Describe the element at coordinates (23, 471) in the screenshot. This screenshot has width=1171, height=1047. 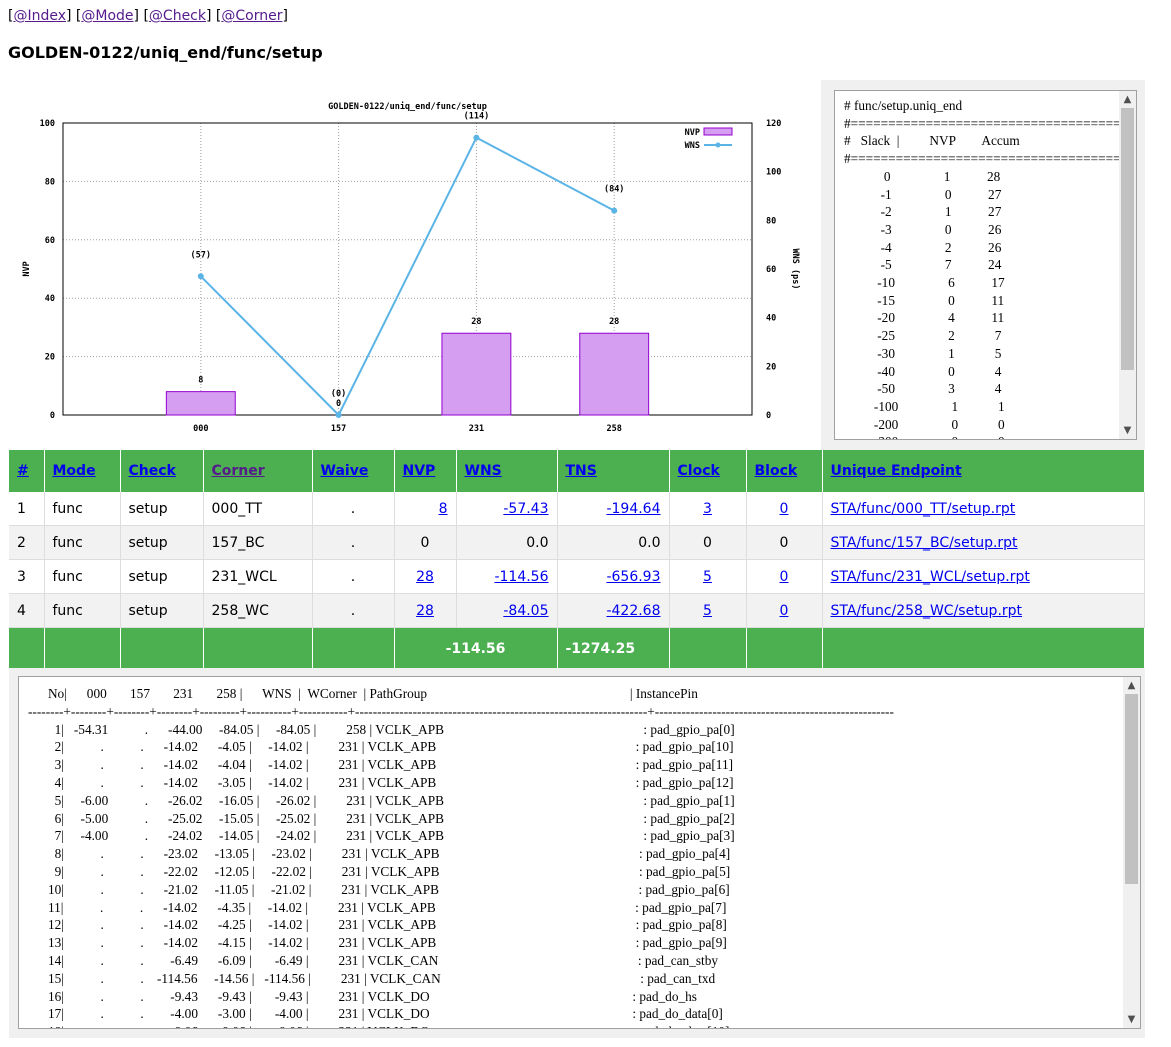
I see `col-num-link: #` at that location.